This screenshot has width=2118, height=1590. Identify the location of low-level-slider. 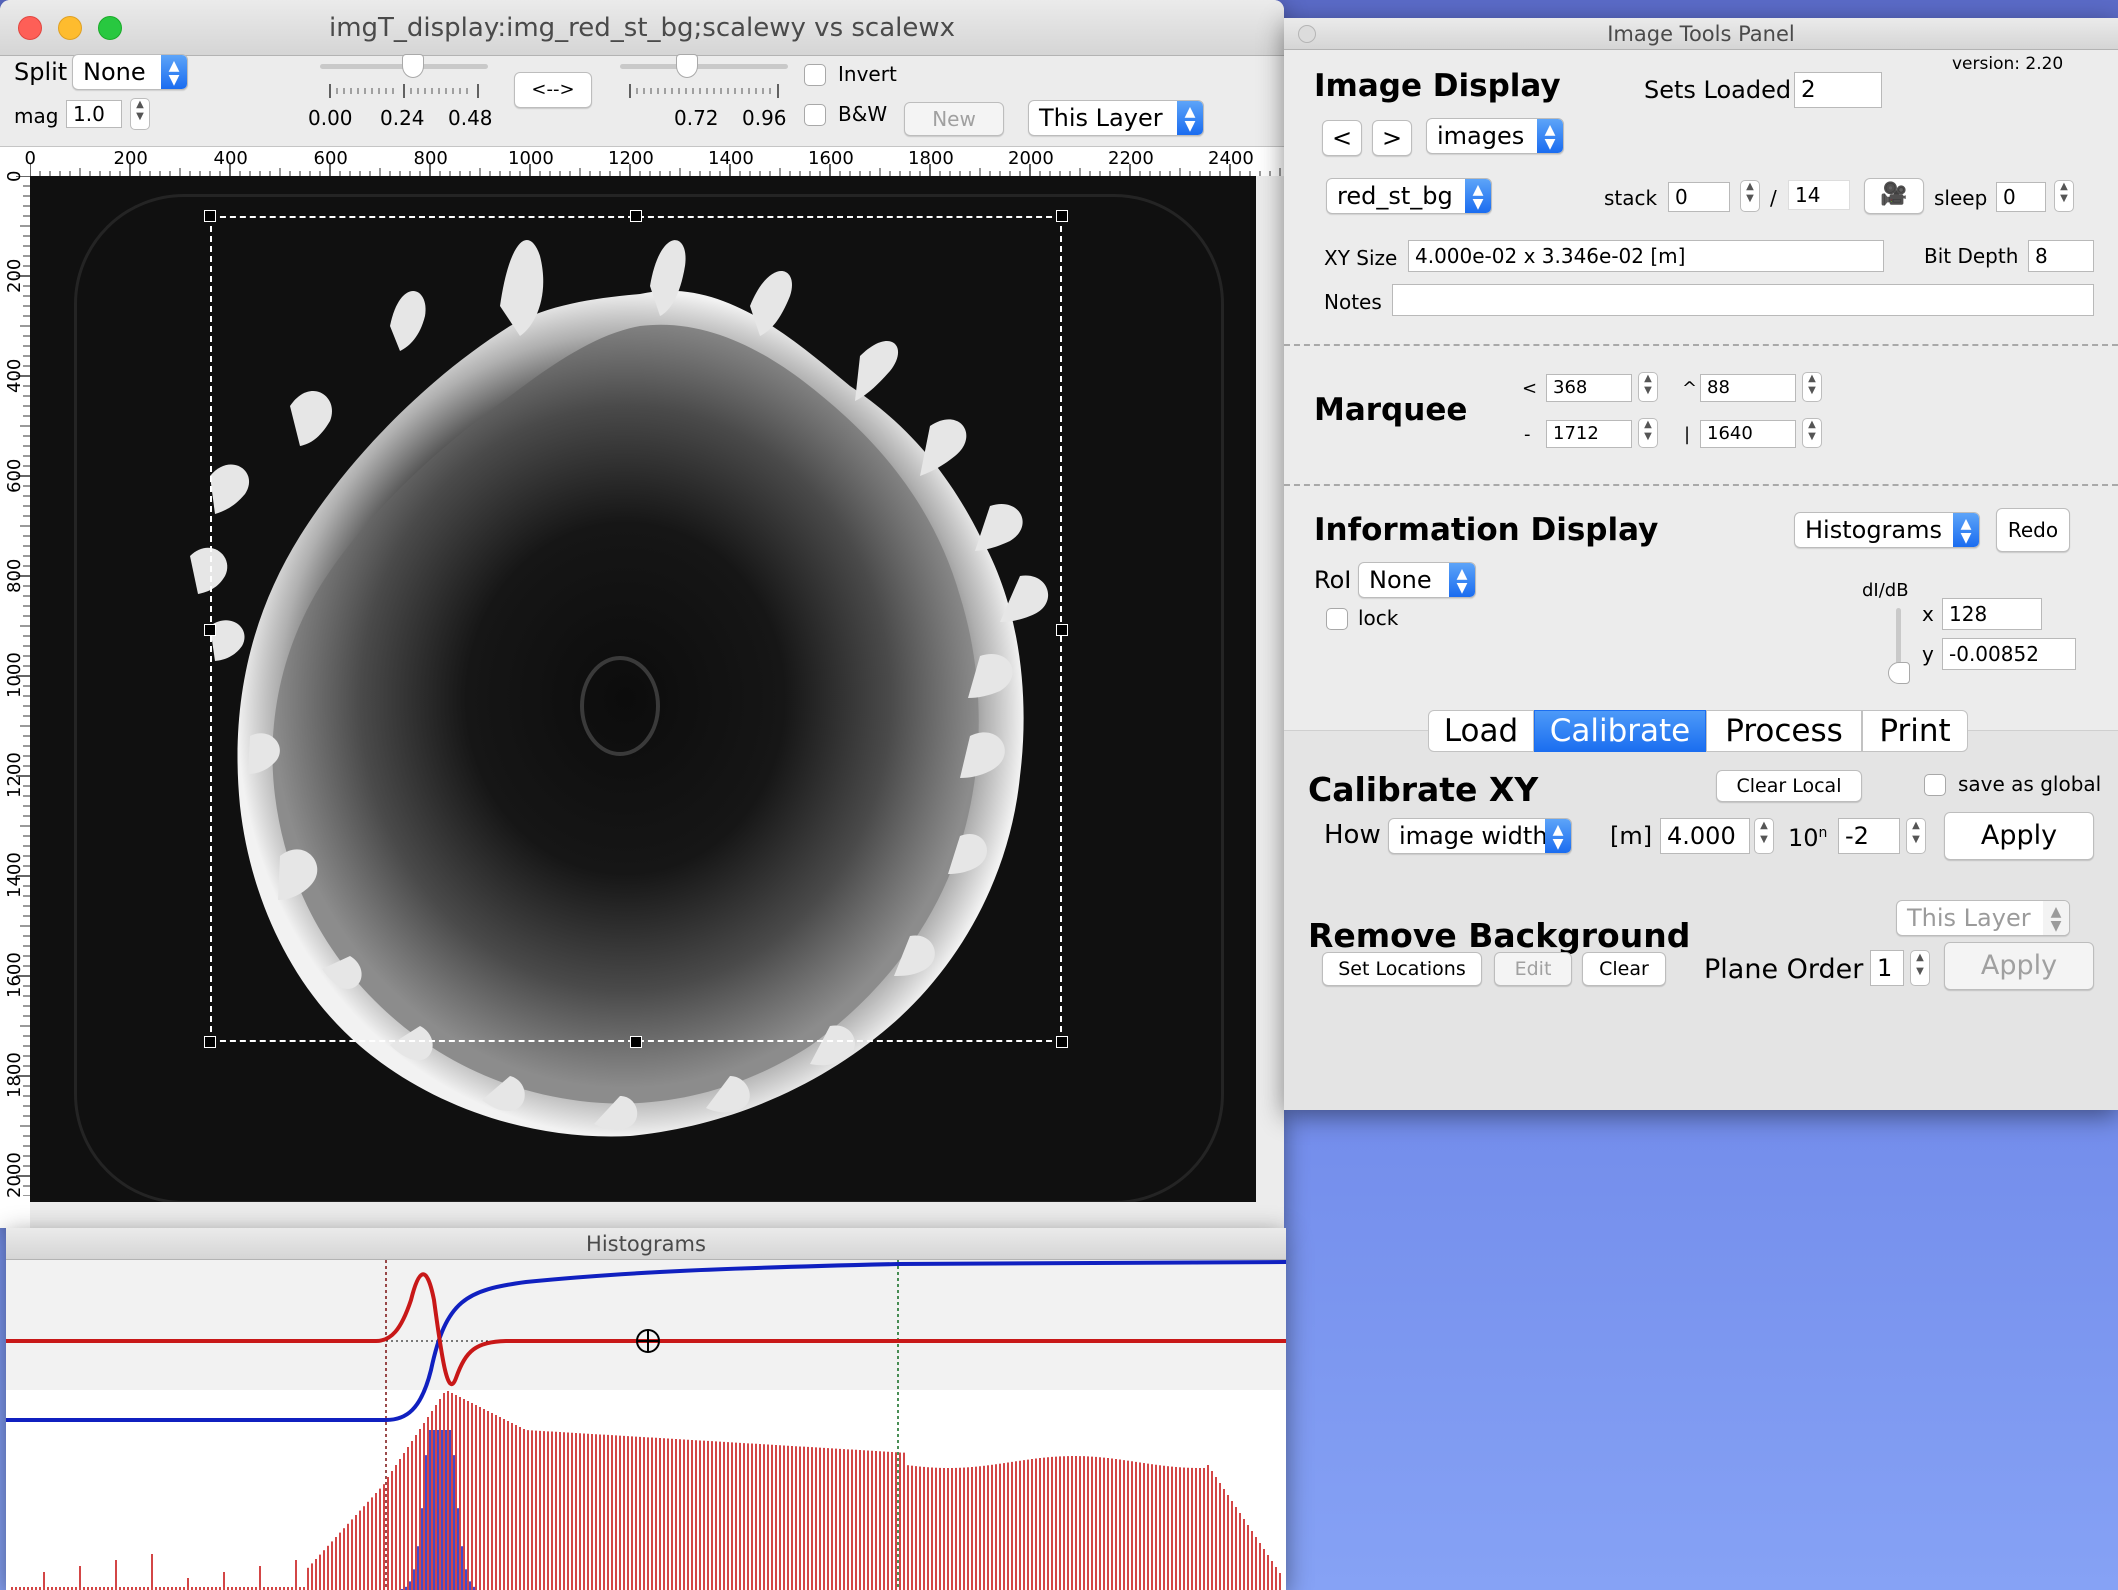
(404, 77).